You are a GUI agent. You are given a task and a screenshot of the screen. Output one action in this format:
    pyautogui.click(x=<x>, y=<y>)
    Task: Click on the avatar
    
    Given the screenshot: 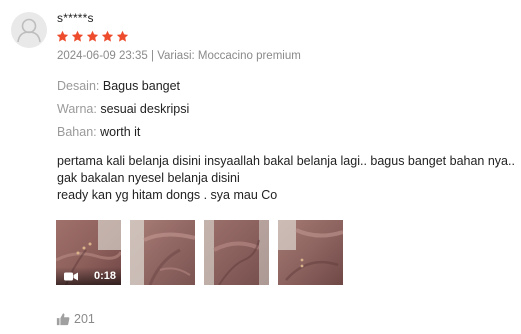 What is the action you would take?
    pyautogui.click(x=29, y=30)
    